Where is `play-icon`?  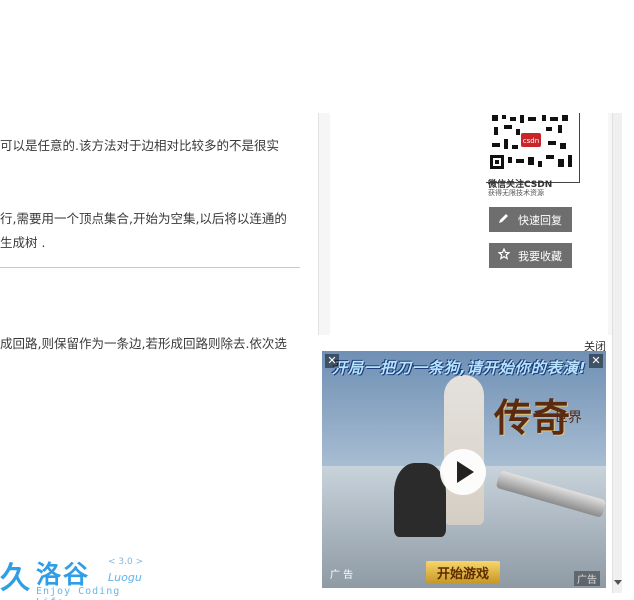 play-icon is located at coordinates (465, 472).